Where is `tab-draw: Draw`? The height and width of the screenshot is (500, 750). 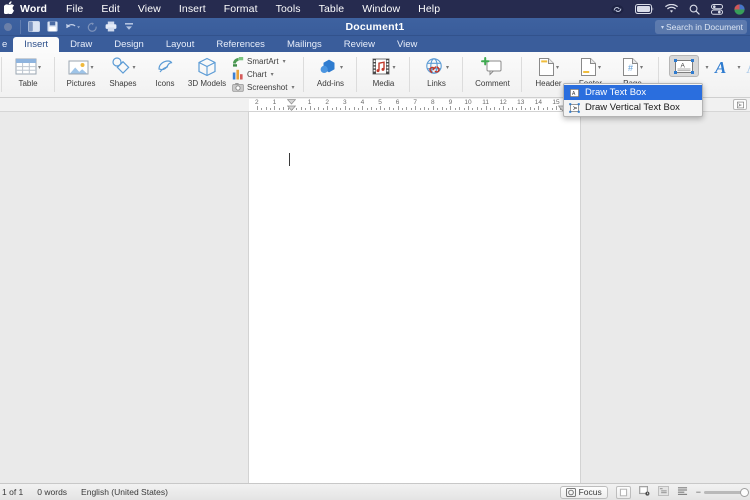
tab-draw: Draw is located at coordinates (81, 44).